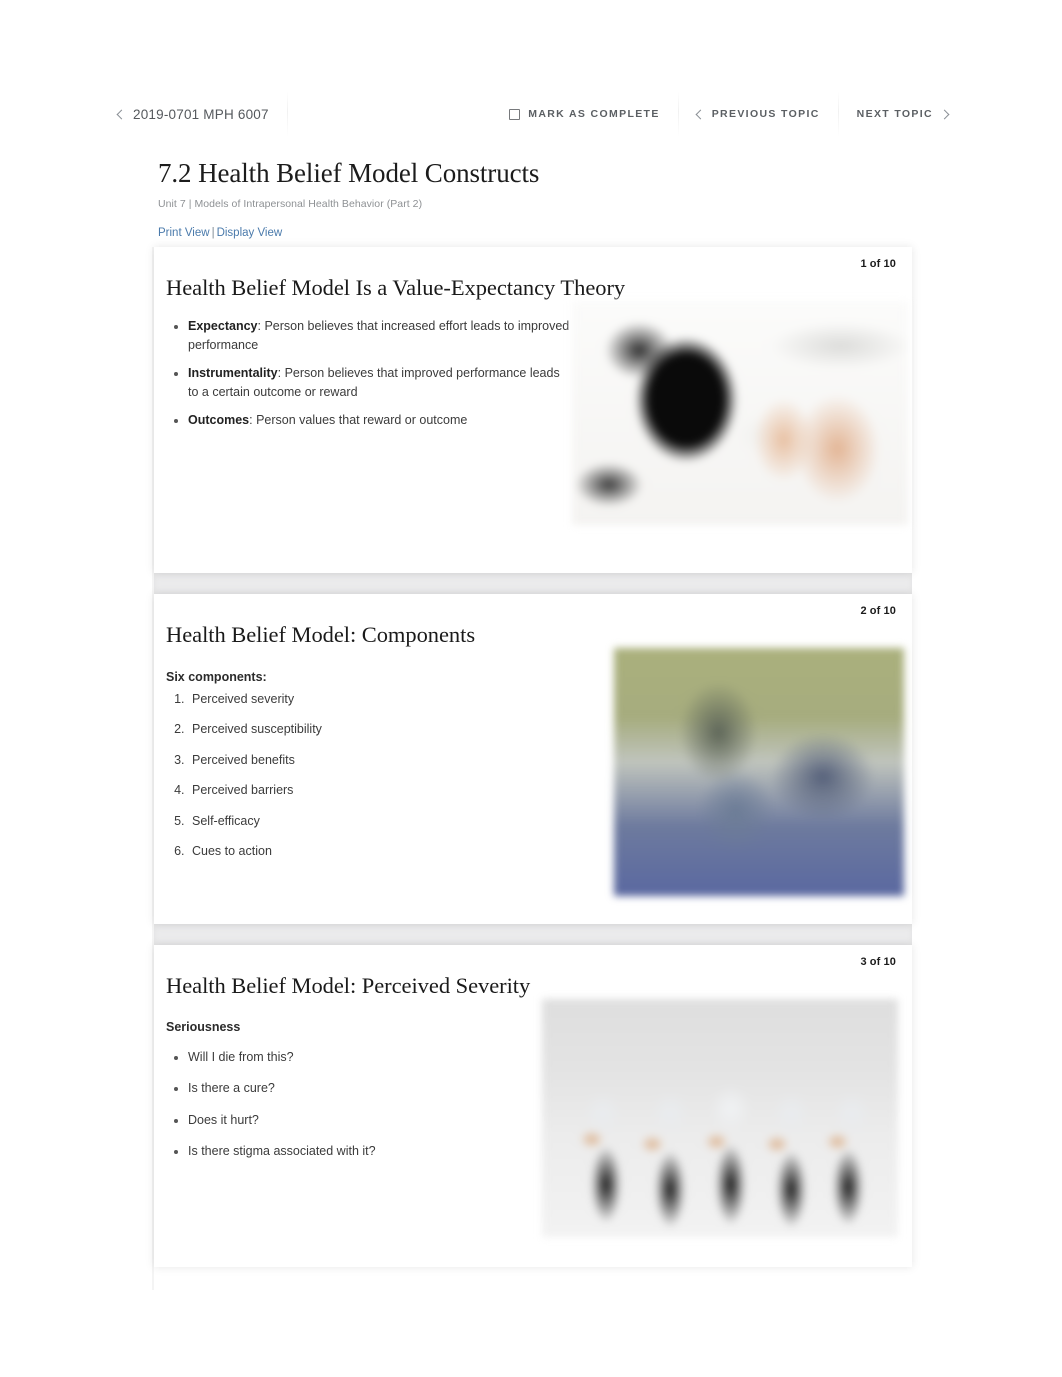 Image resolution: width=1062 pixels, height=1377 pixels. Describe the element at coordinates (365, 1120) in the screenshot. I see `list-item: Does it hurt?` at that location.